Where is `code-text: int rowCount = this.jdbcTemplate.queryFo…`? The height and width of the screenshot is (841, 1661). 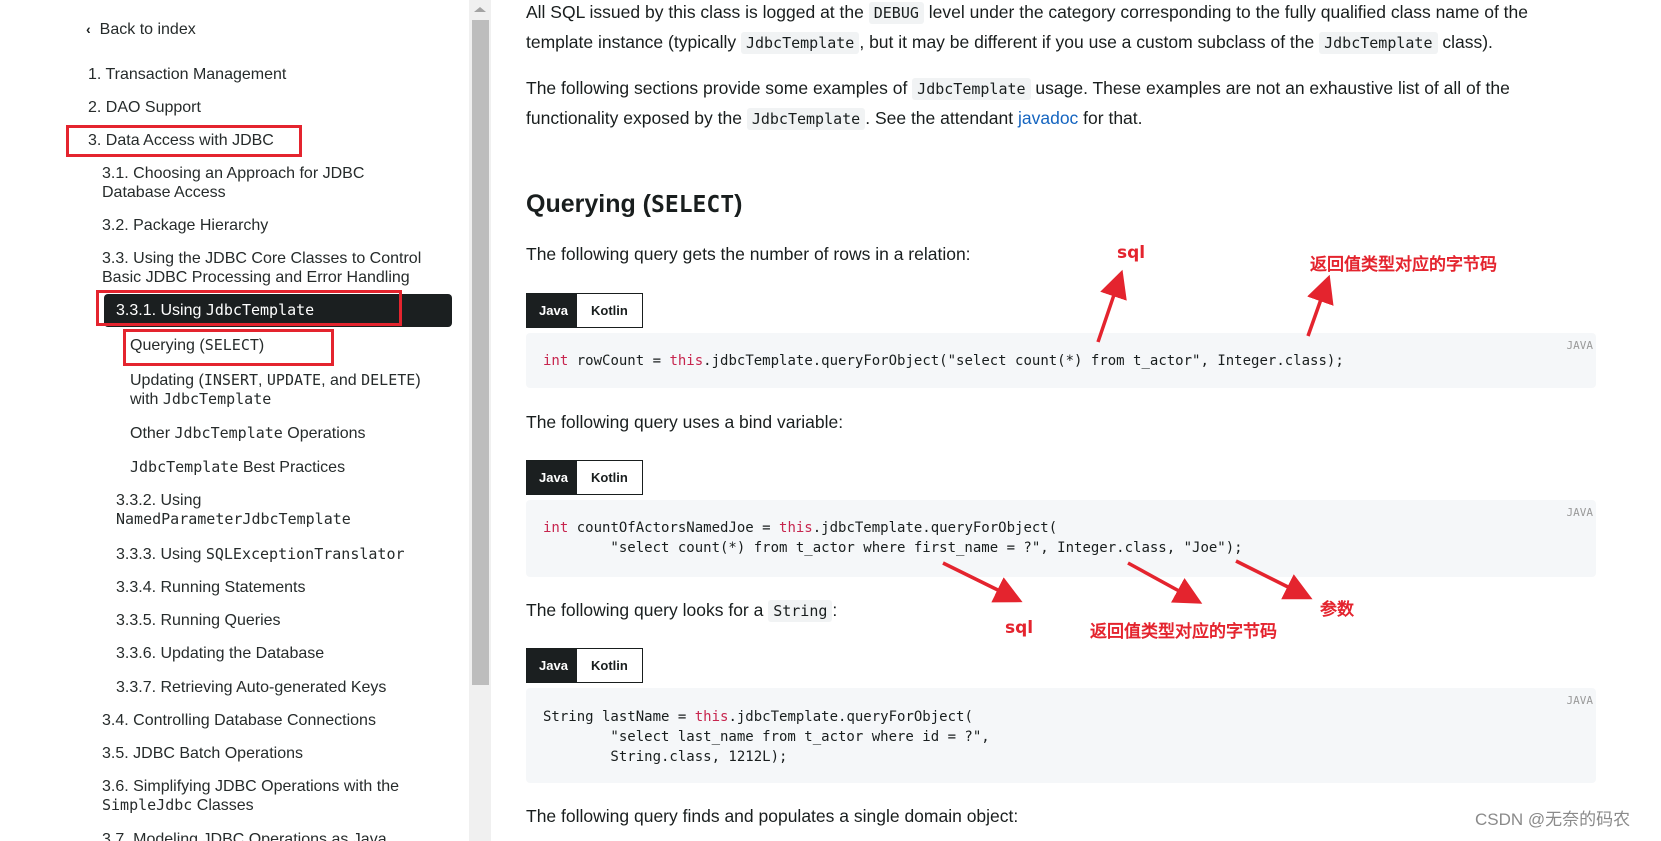
code-text: int rowCount = this.jdbcTemplate.queryFo… is located at coordinates (1061, 352).